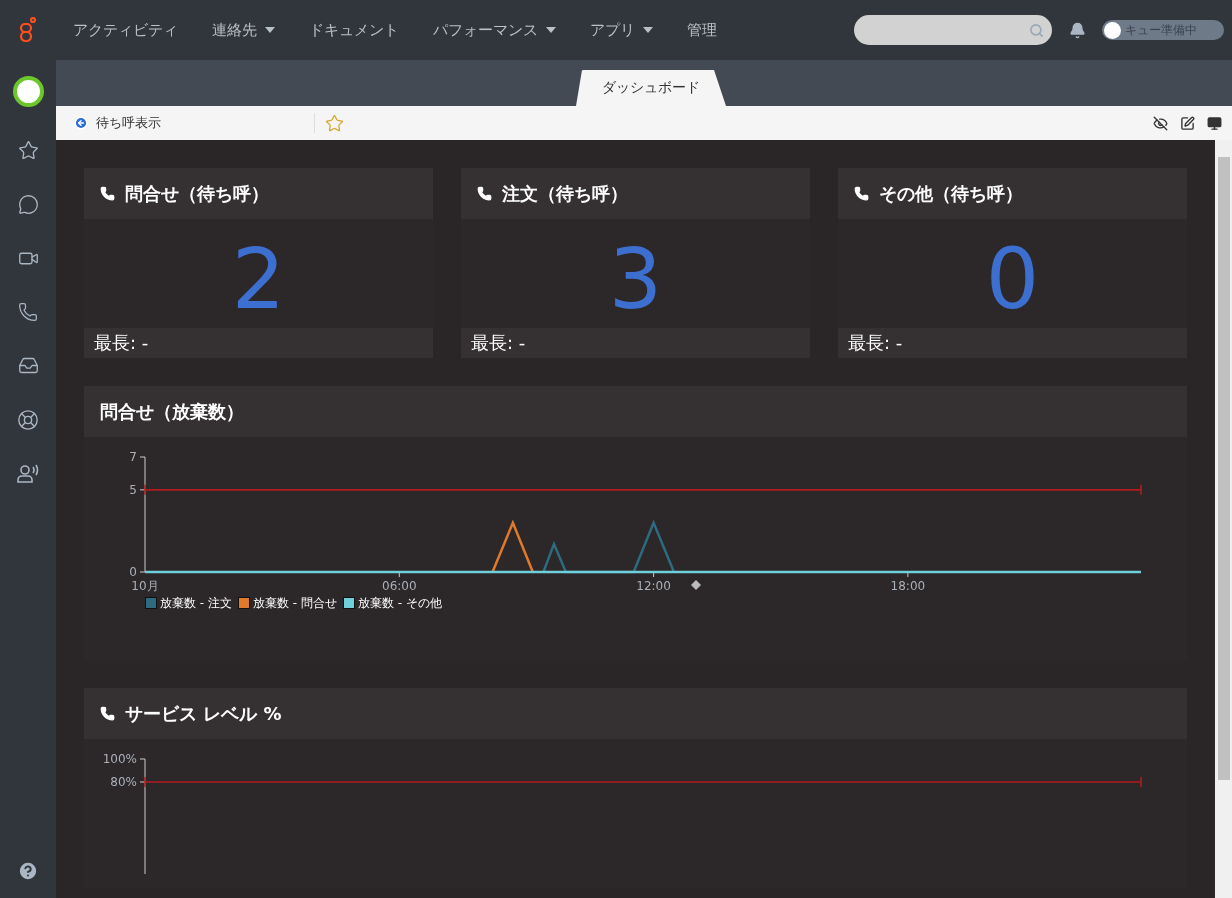  I want to click on tab: ダッシュボード, so click(651, 88).